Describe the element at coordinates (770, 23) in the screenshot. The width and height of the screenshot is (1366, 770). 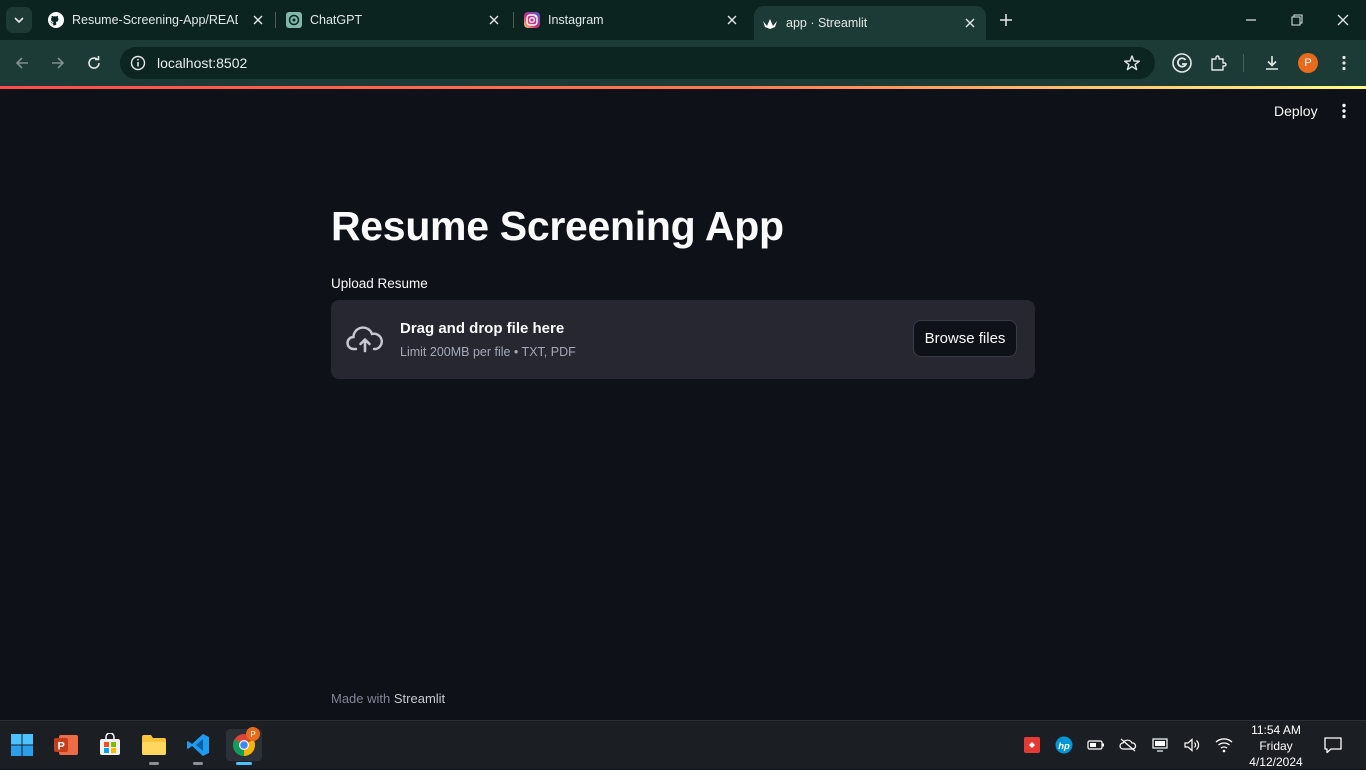
I see `streamlit-icon` at that location.